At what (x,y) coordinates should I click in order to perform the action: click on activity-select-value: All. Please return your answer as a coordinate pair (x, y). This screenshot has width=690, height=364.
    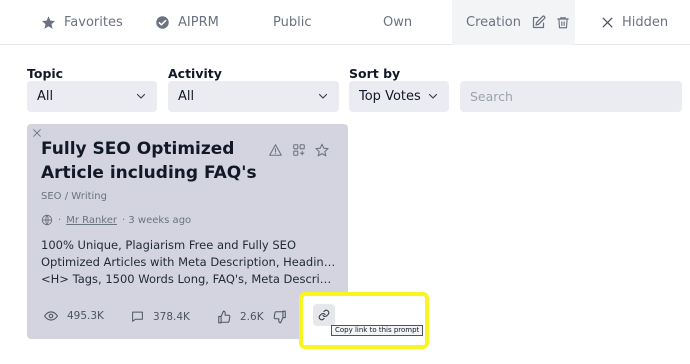
    Looking at the image, I should click on (186, 96).